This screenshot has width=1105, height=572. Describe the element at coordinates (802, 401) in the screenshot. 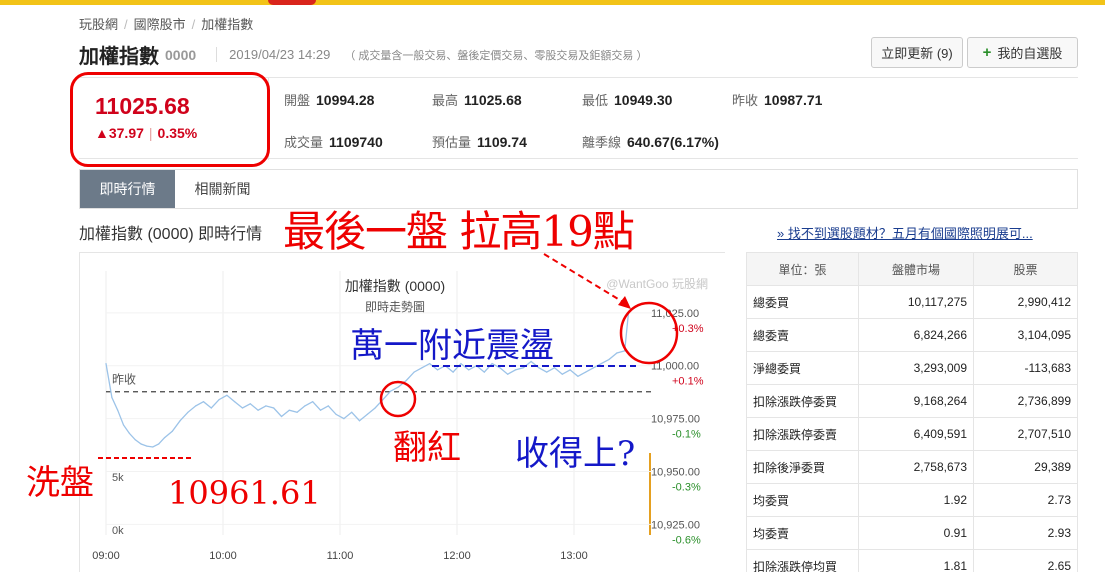

I see `row-label: 扣除漲跌停委買` at that location.